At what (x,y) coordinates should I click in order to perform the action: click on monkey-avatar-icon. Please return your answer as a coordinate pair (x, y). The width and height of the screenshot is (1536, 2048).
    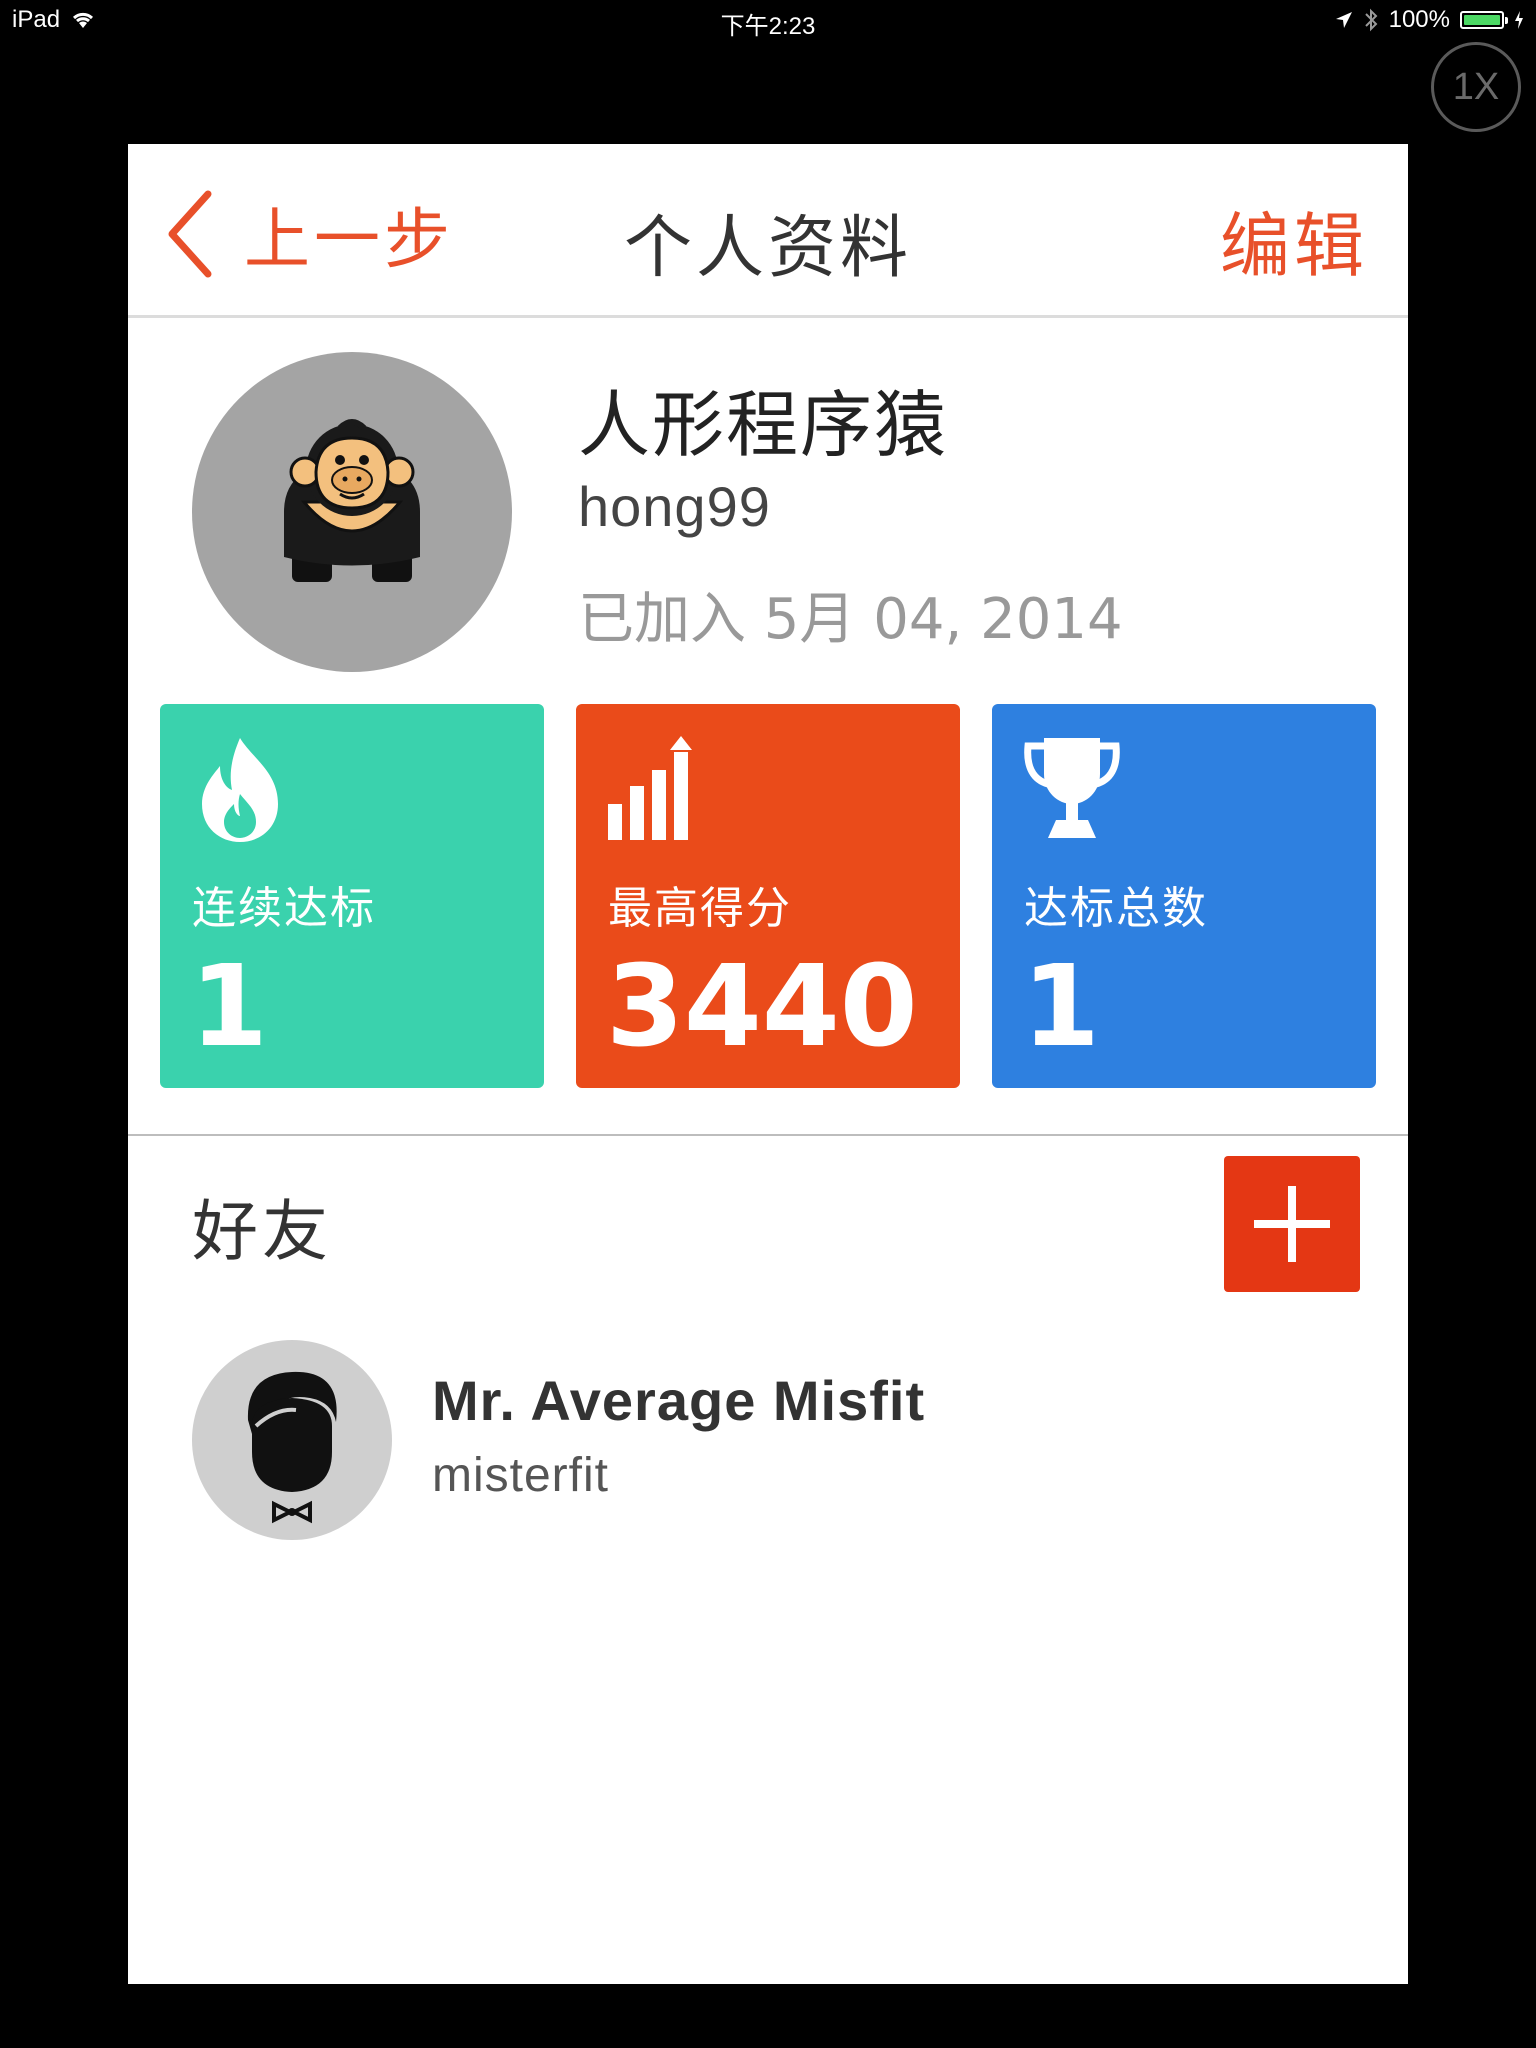
    Looking at the image, I should click on (352, 500).